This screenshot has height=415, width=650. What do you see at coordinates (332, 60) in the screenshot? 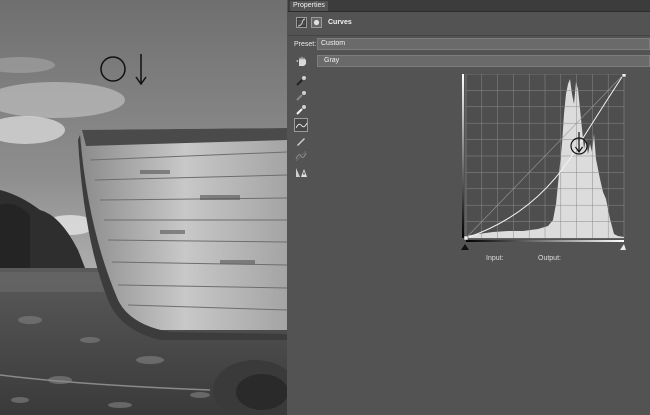
I see `channel-value: Gray` at bounding box center [332, 60].